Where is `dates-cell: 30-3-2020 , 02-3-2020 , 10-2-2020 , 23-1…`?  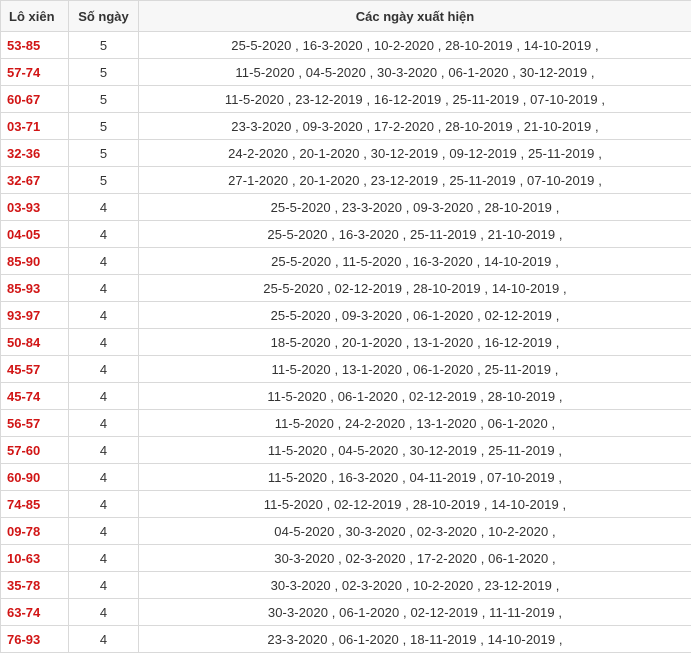 dates-cell: 30-3-2020 , 02-3-2020 , 10-2-2020 , 23-1… is located at coordinates (415, 585).